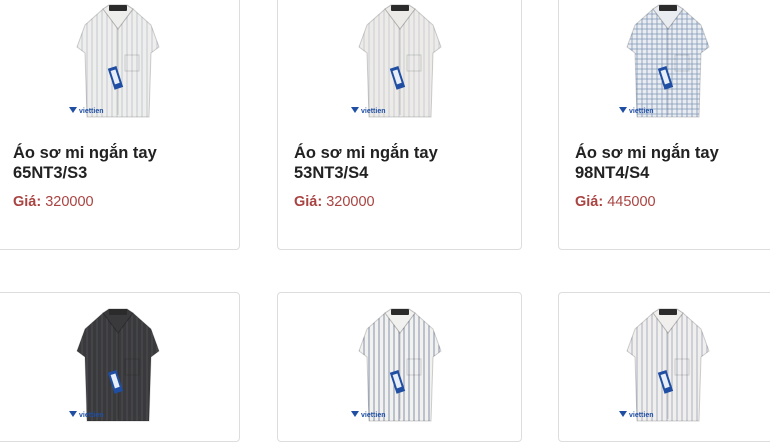  What do you see at coordinates (631, 202) in the screenshot?
I see `price-value: 445000` at bounding box center [631, 202].